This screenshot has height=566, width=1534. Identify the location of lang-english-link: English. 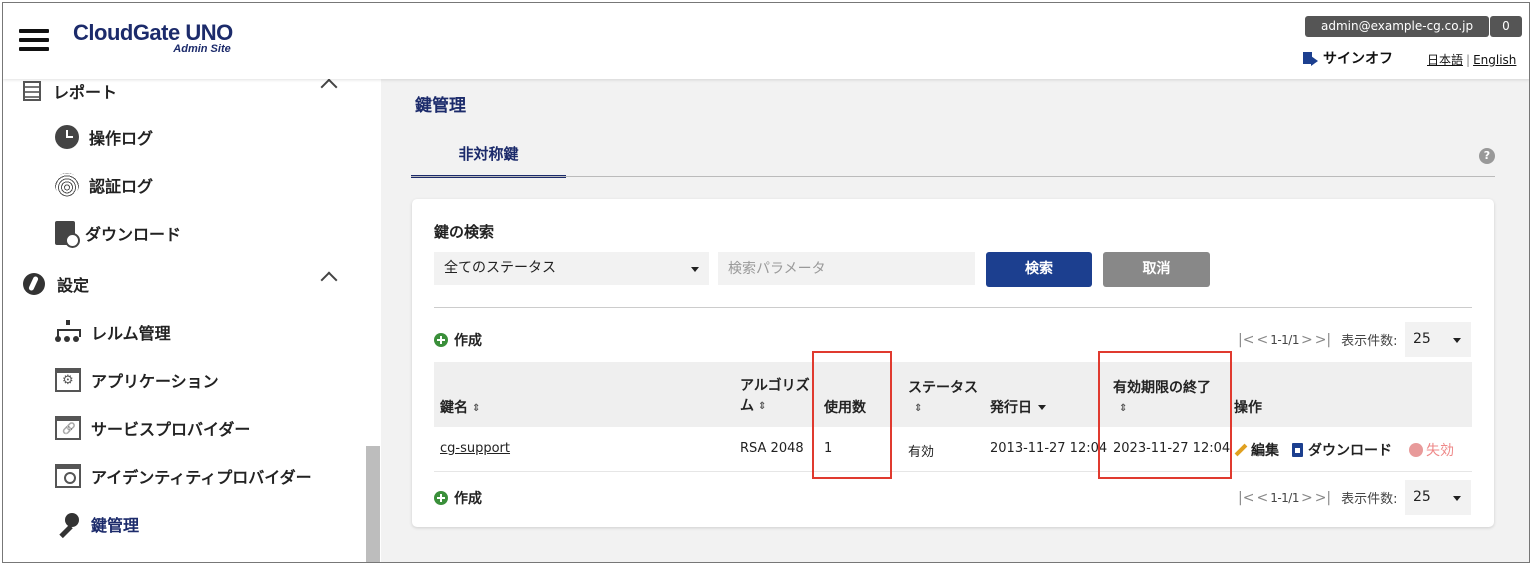
(1494, 60).